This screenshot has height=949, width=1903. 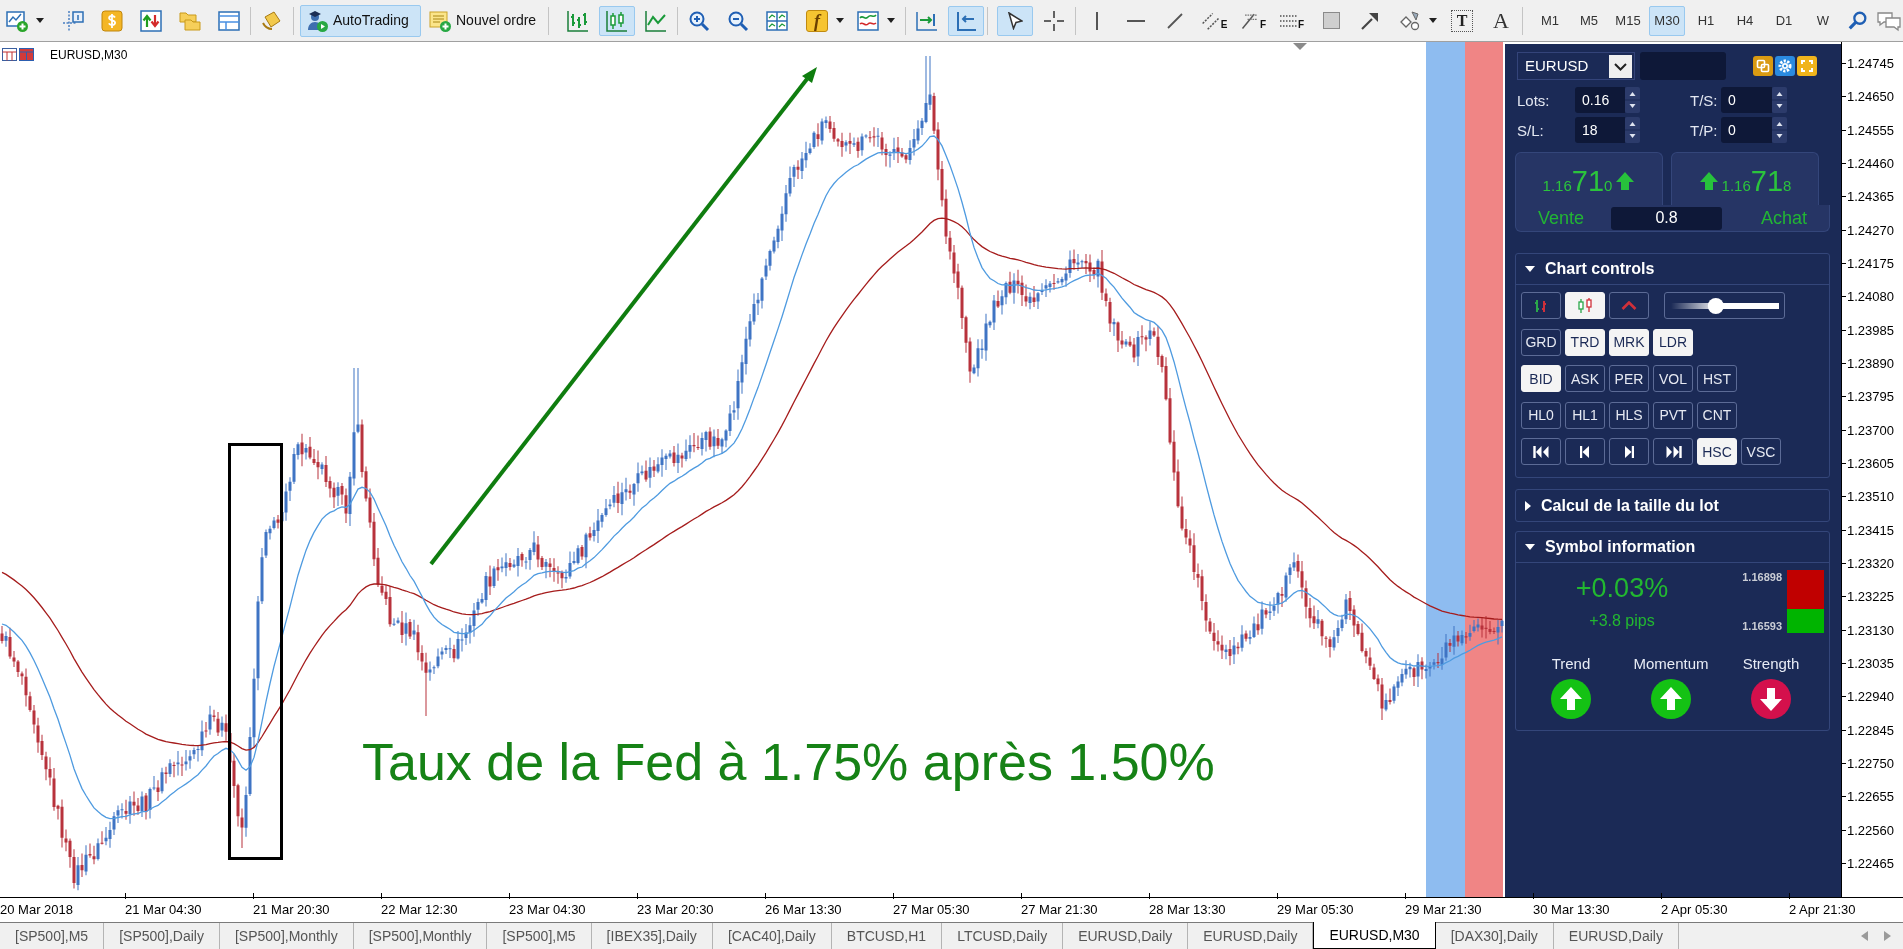 What do you see at coordinates (1673, 342) in the screenshot?
I see `toggle-button: LDR` at bounding box center [1673, 342].